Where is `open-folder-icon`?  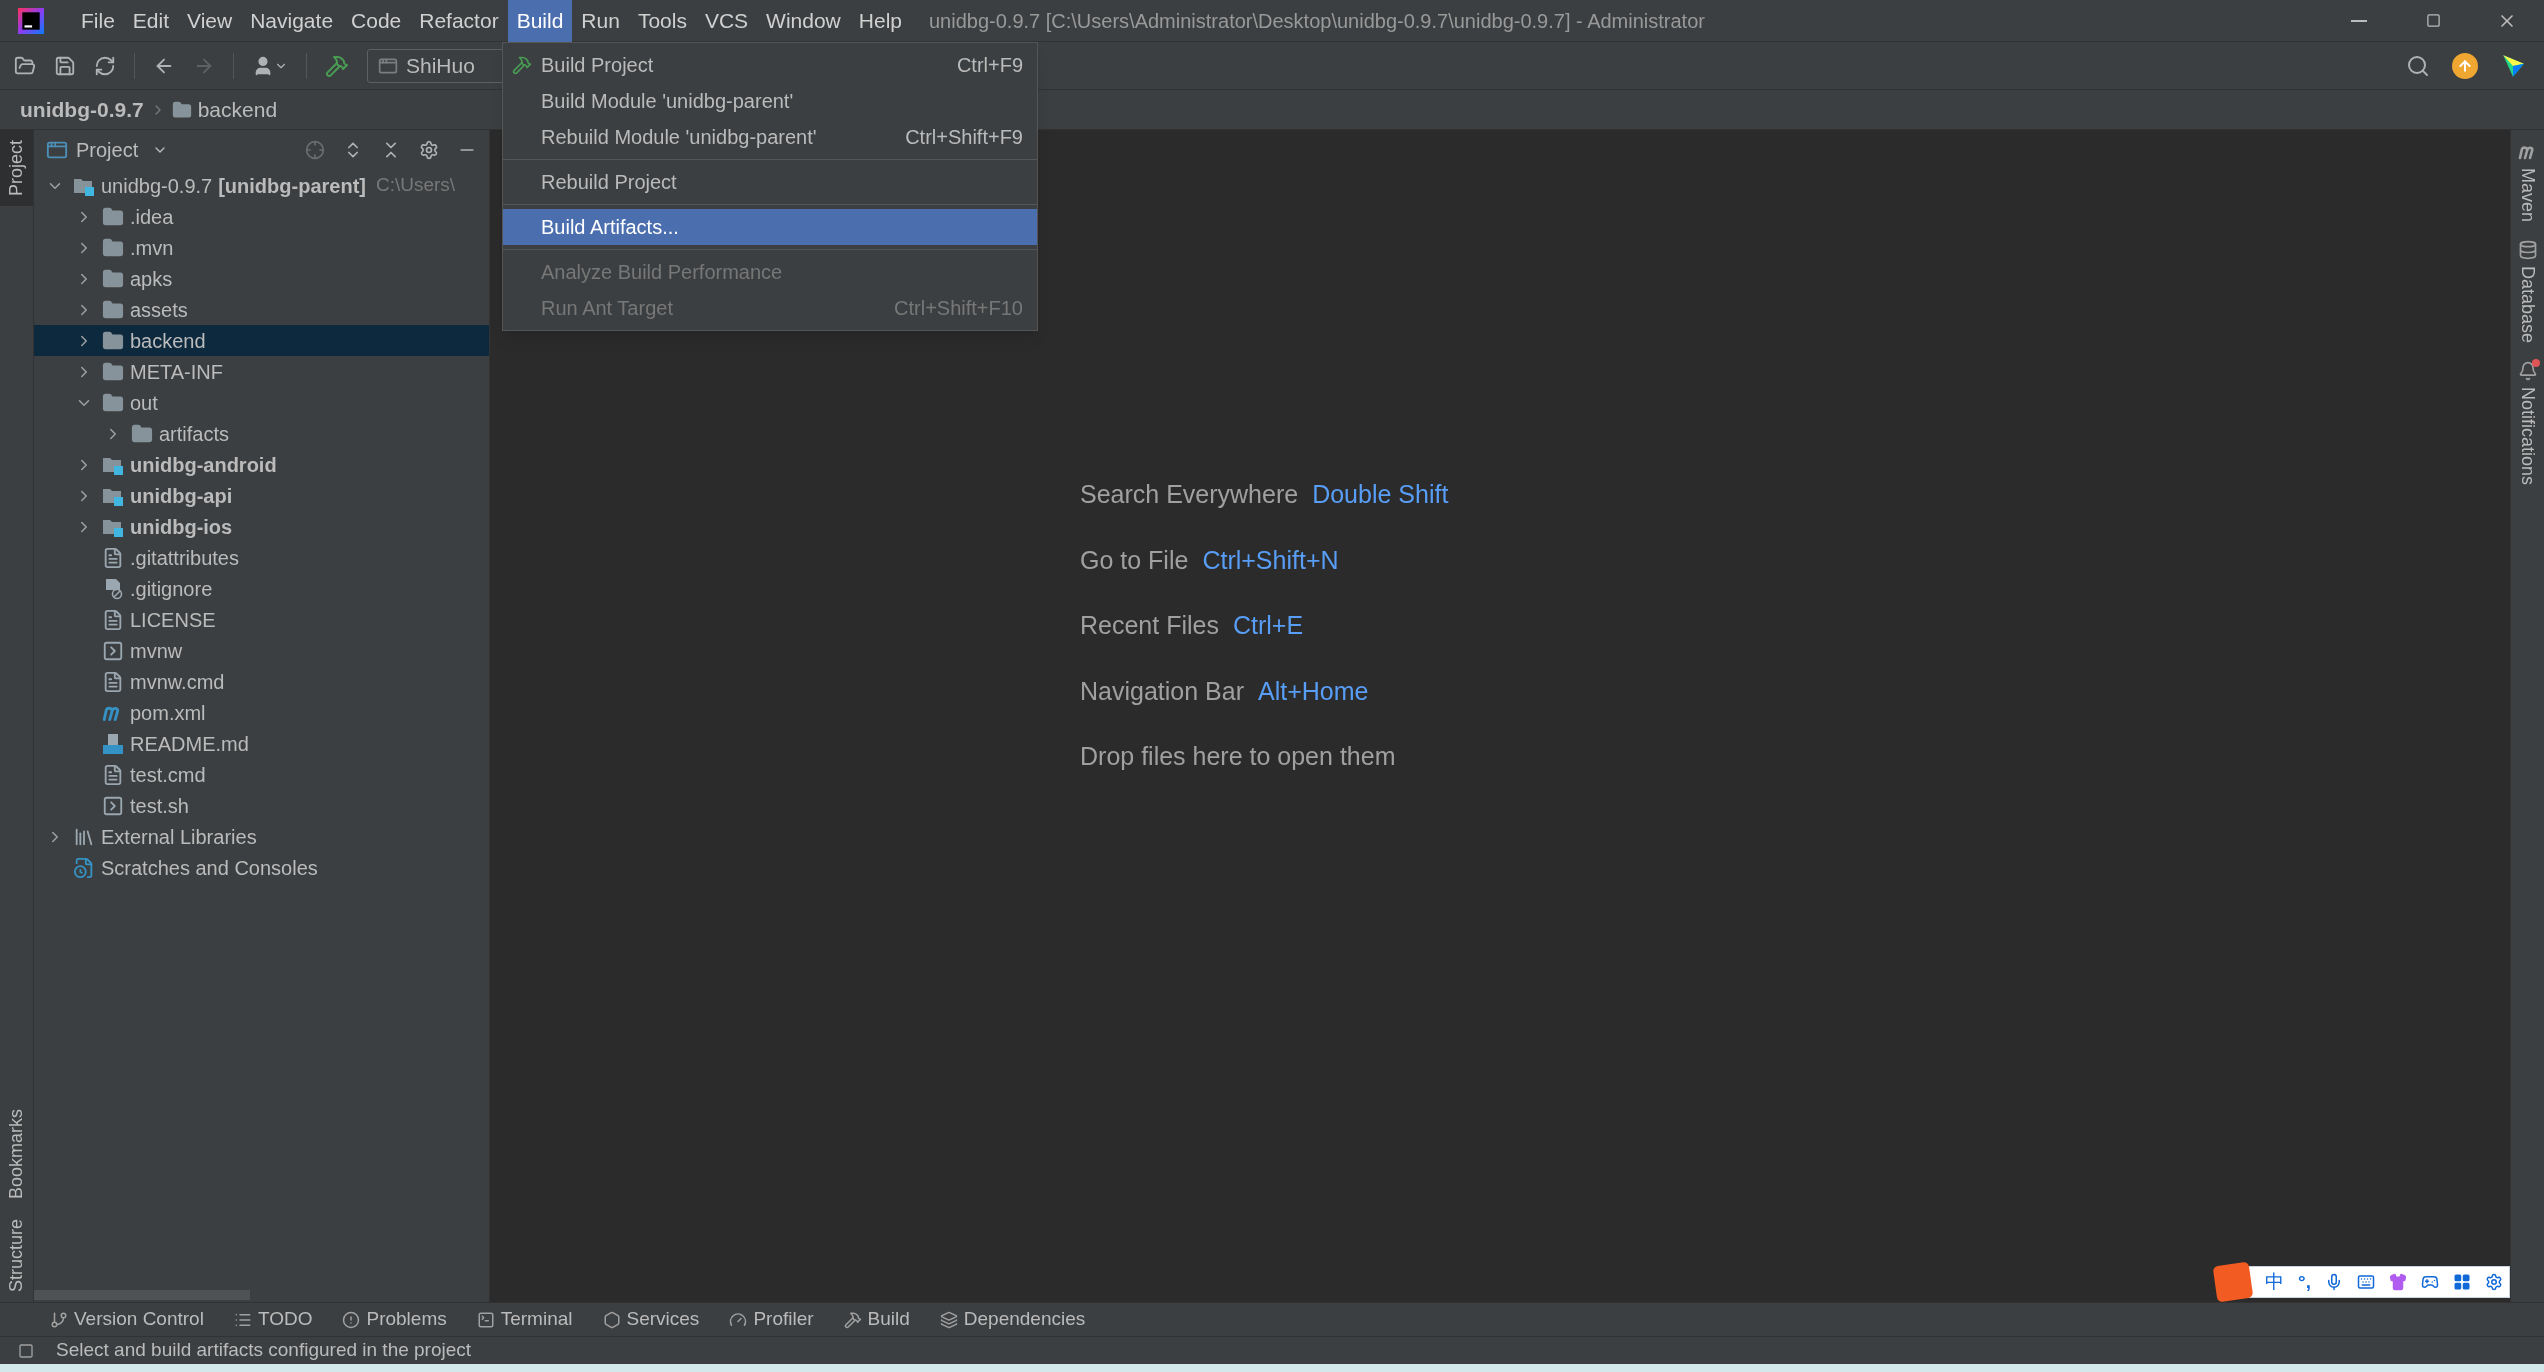
open-folder-icon is located at coordinates (25, 65).